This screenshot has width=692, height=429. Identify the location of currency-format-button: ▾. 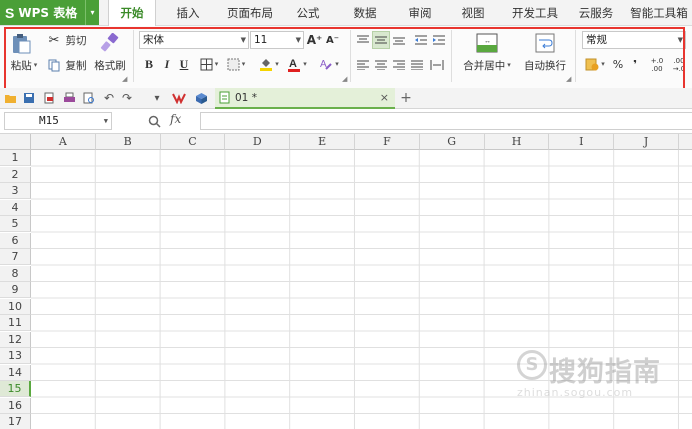
(595, 64).